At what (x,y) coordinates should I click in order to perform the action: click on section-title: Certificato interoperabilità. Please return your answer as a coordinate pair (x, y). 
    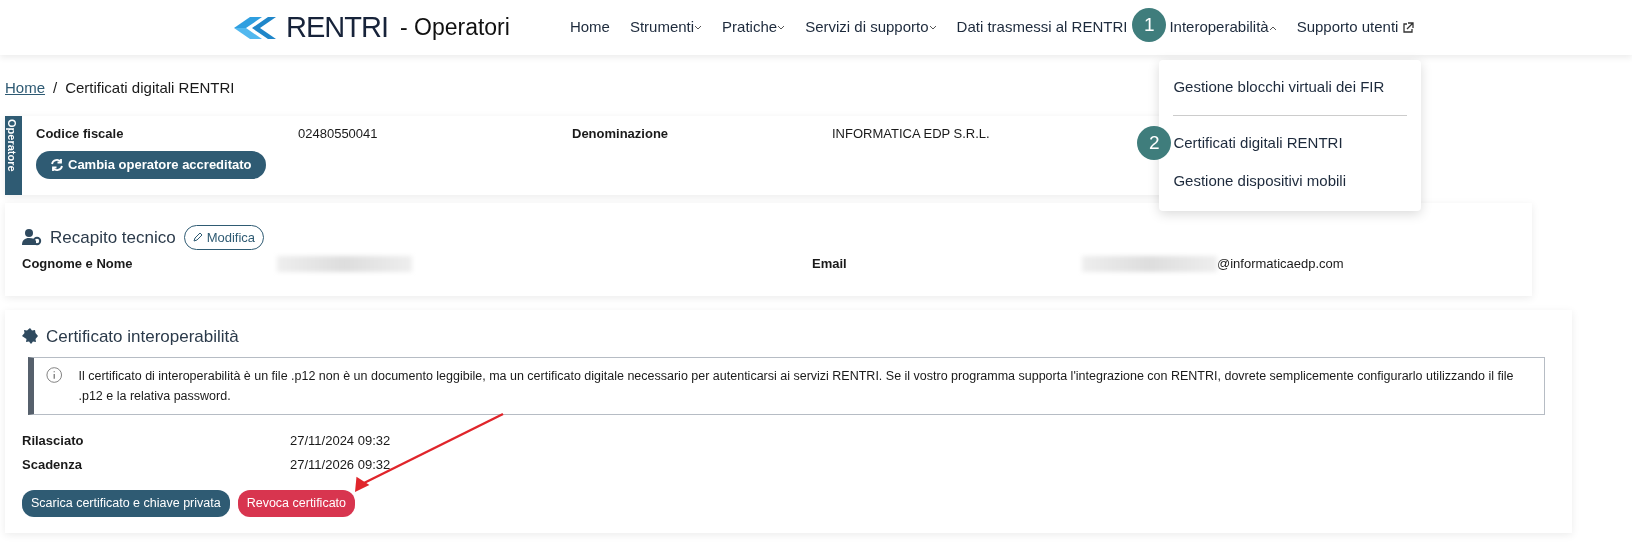
    Looking at the image, I should click on (142, 336).